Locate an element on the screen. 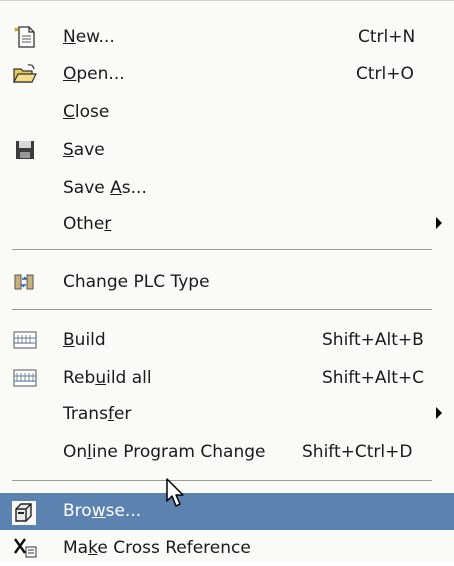  open-folder-icon is located at coordinates (25, 74).